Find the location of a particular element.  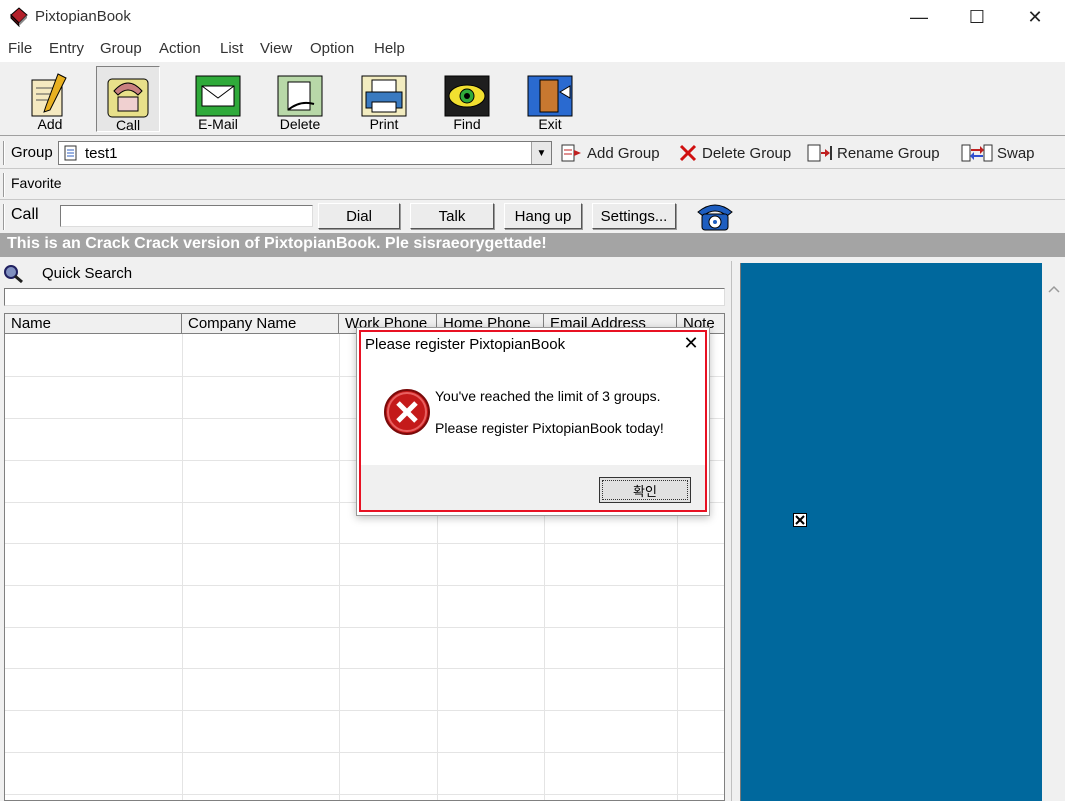

maximize-button: ☐ is located at coordinates (977, 17).